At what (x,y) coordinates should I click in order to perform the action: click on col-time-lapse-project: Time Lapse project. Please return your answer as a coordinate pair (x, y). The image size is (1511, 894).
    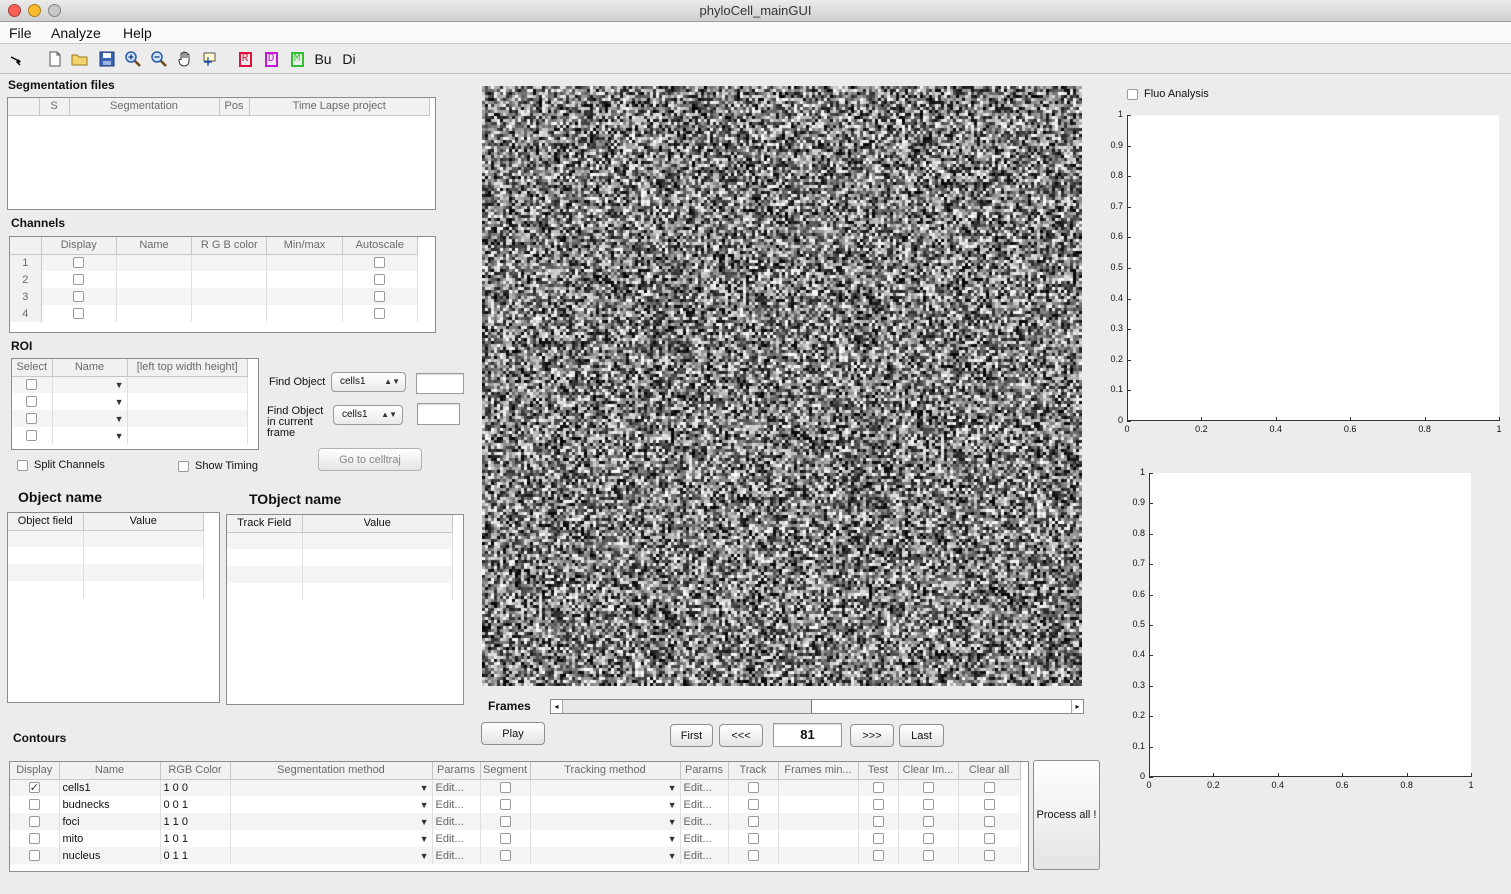
    Looking at the image, I should click on (339, 107).